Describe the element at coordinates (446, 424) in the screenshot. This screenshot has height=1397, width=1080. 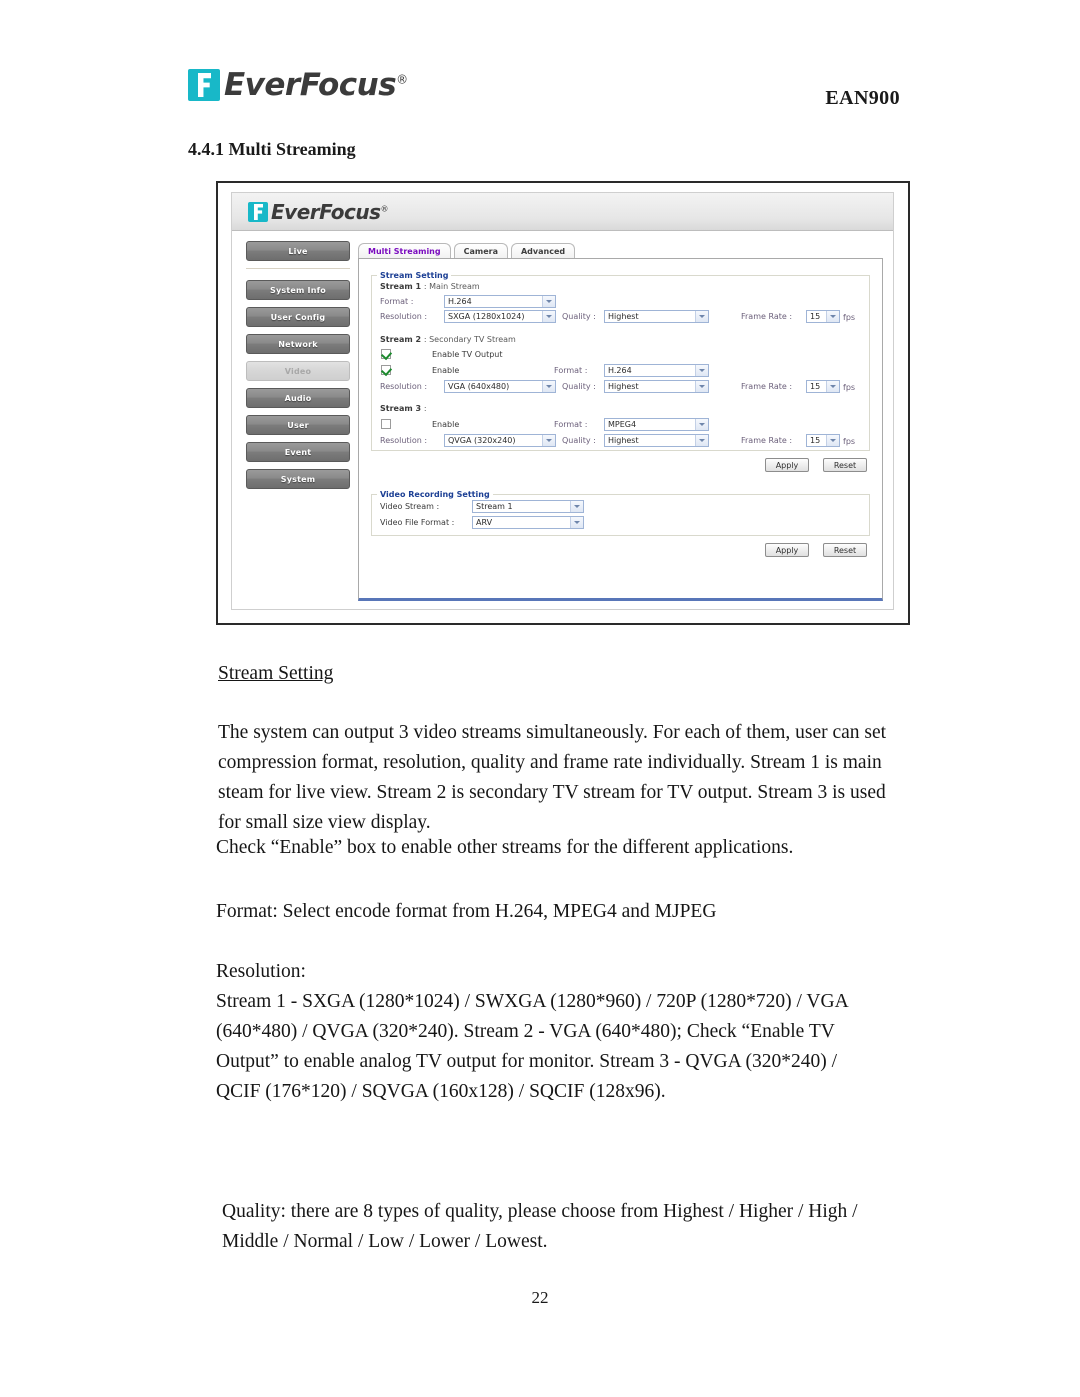
I see `stream3-enable-label: Enable` at that location.